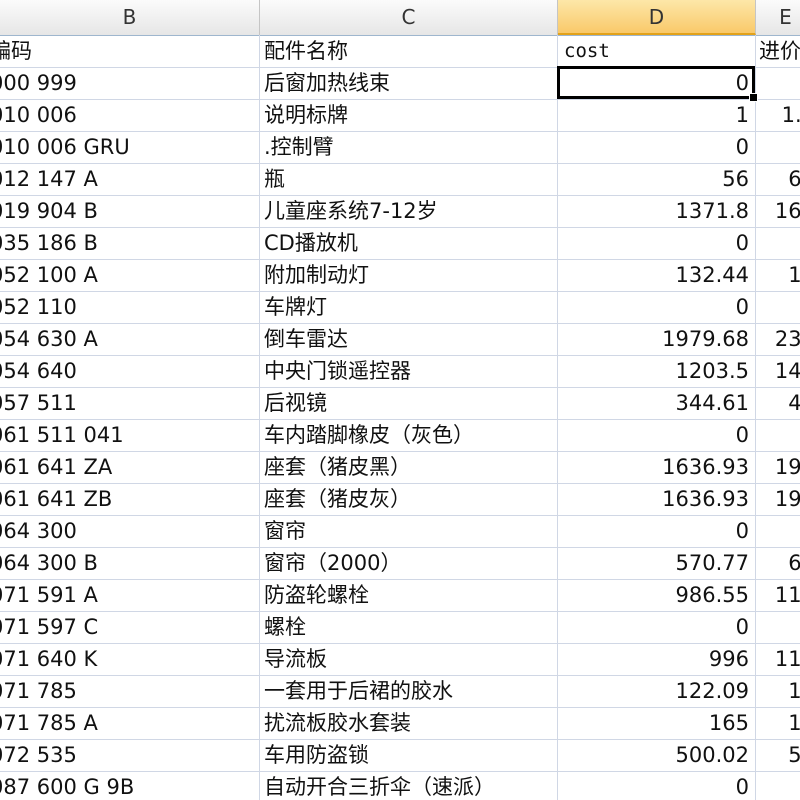 This screenshot has height=800, width=800. What do you see at coordinates (130, 307) in the screenshot?
I see `cell-b: 052 110` at bounding box center [130, 307].